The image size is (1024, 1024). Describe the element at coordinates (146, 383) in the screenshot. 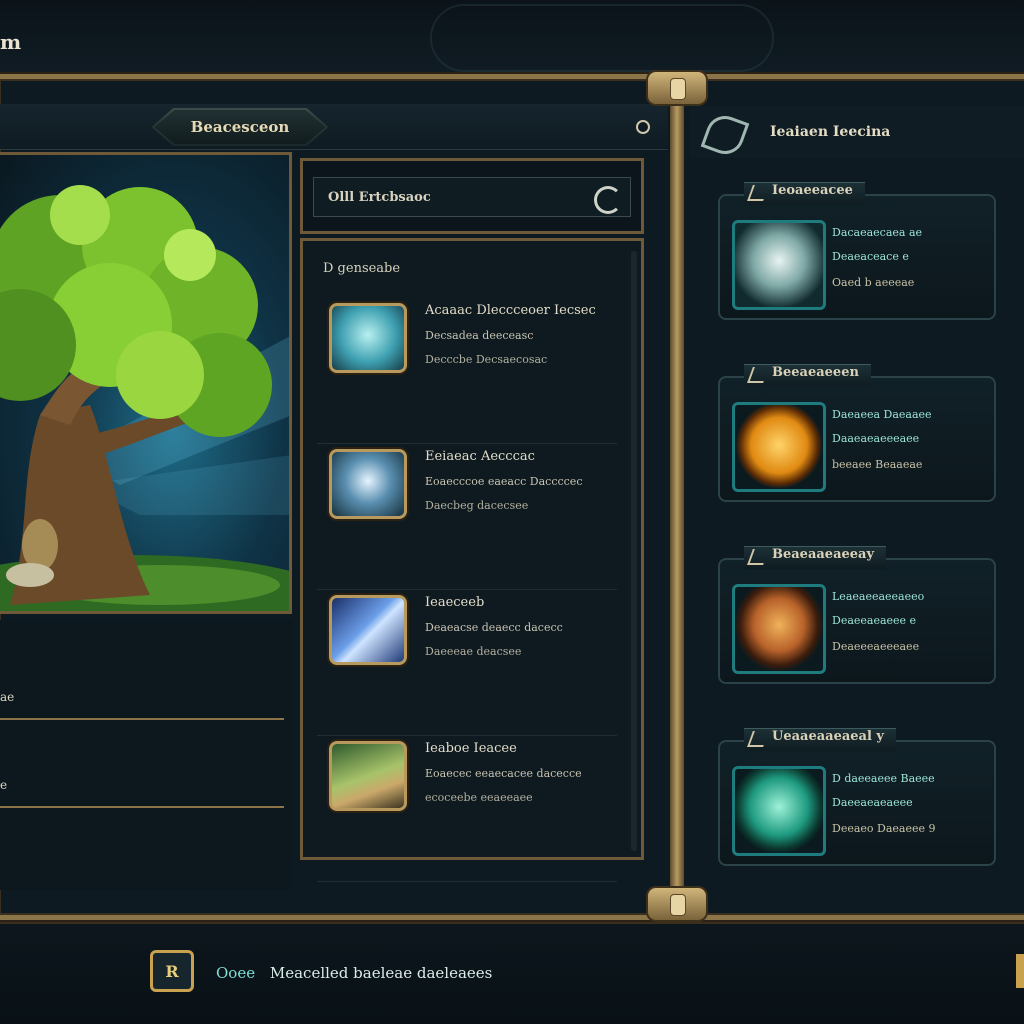

I see `tree-illustration` at that location.